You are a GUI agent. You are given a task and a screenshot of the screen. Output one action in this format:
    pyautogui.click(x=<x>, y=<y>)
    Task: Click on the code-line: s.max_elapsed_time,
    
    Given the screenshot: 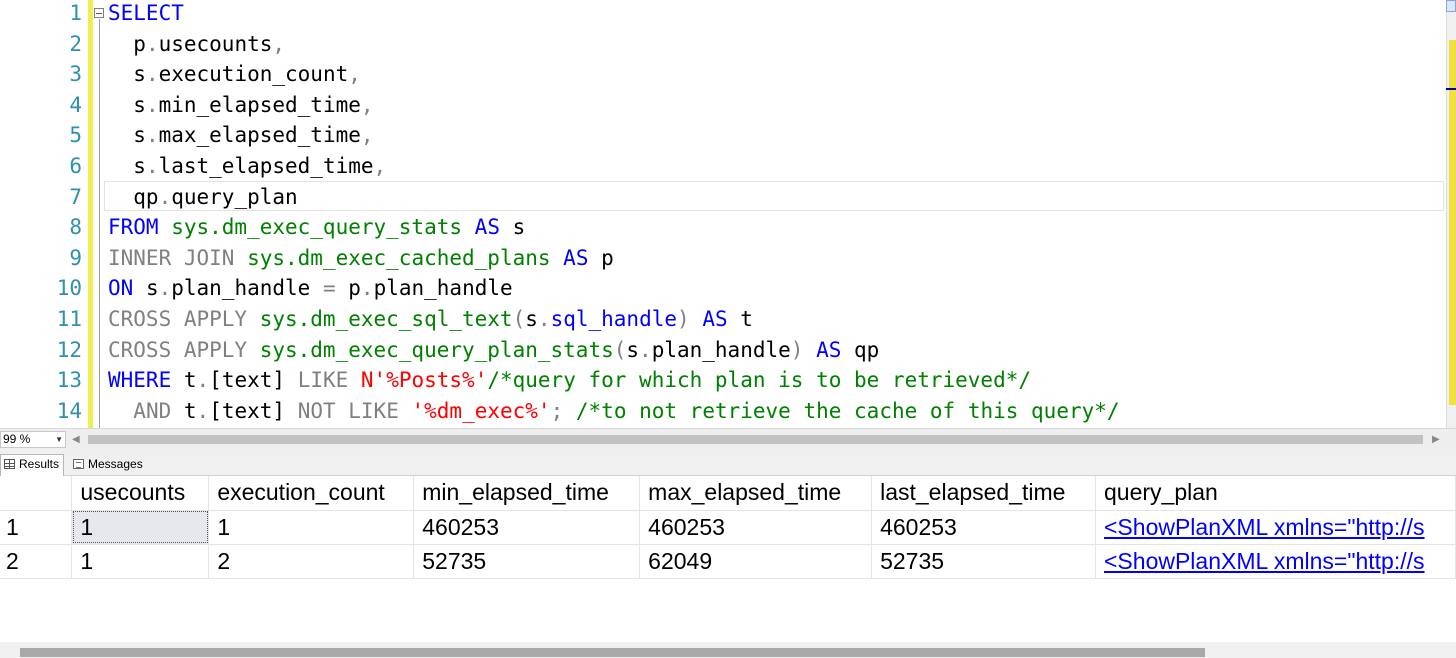 What is the action you would take?
    pyautogui.click(x=241, y=135)
    